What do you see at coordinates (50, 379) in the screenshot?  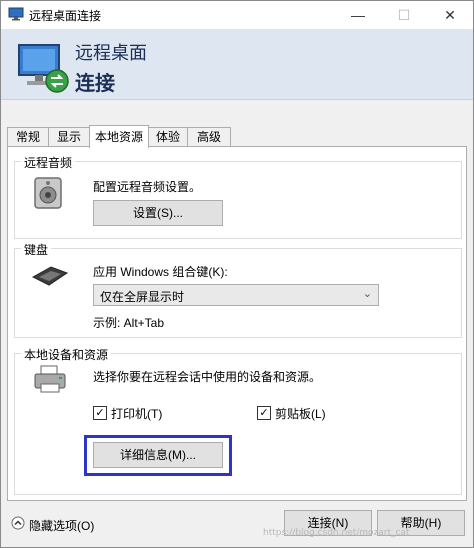 I see `printer-device-icon` at bounding box center [50, 379].